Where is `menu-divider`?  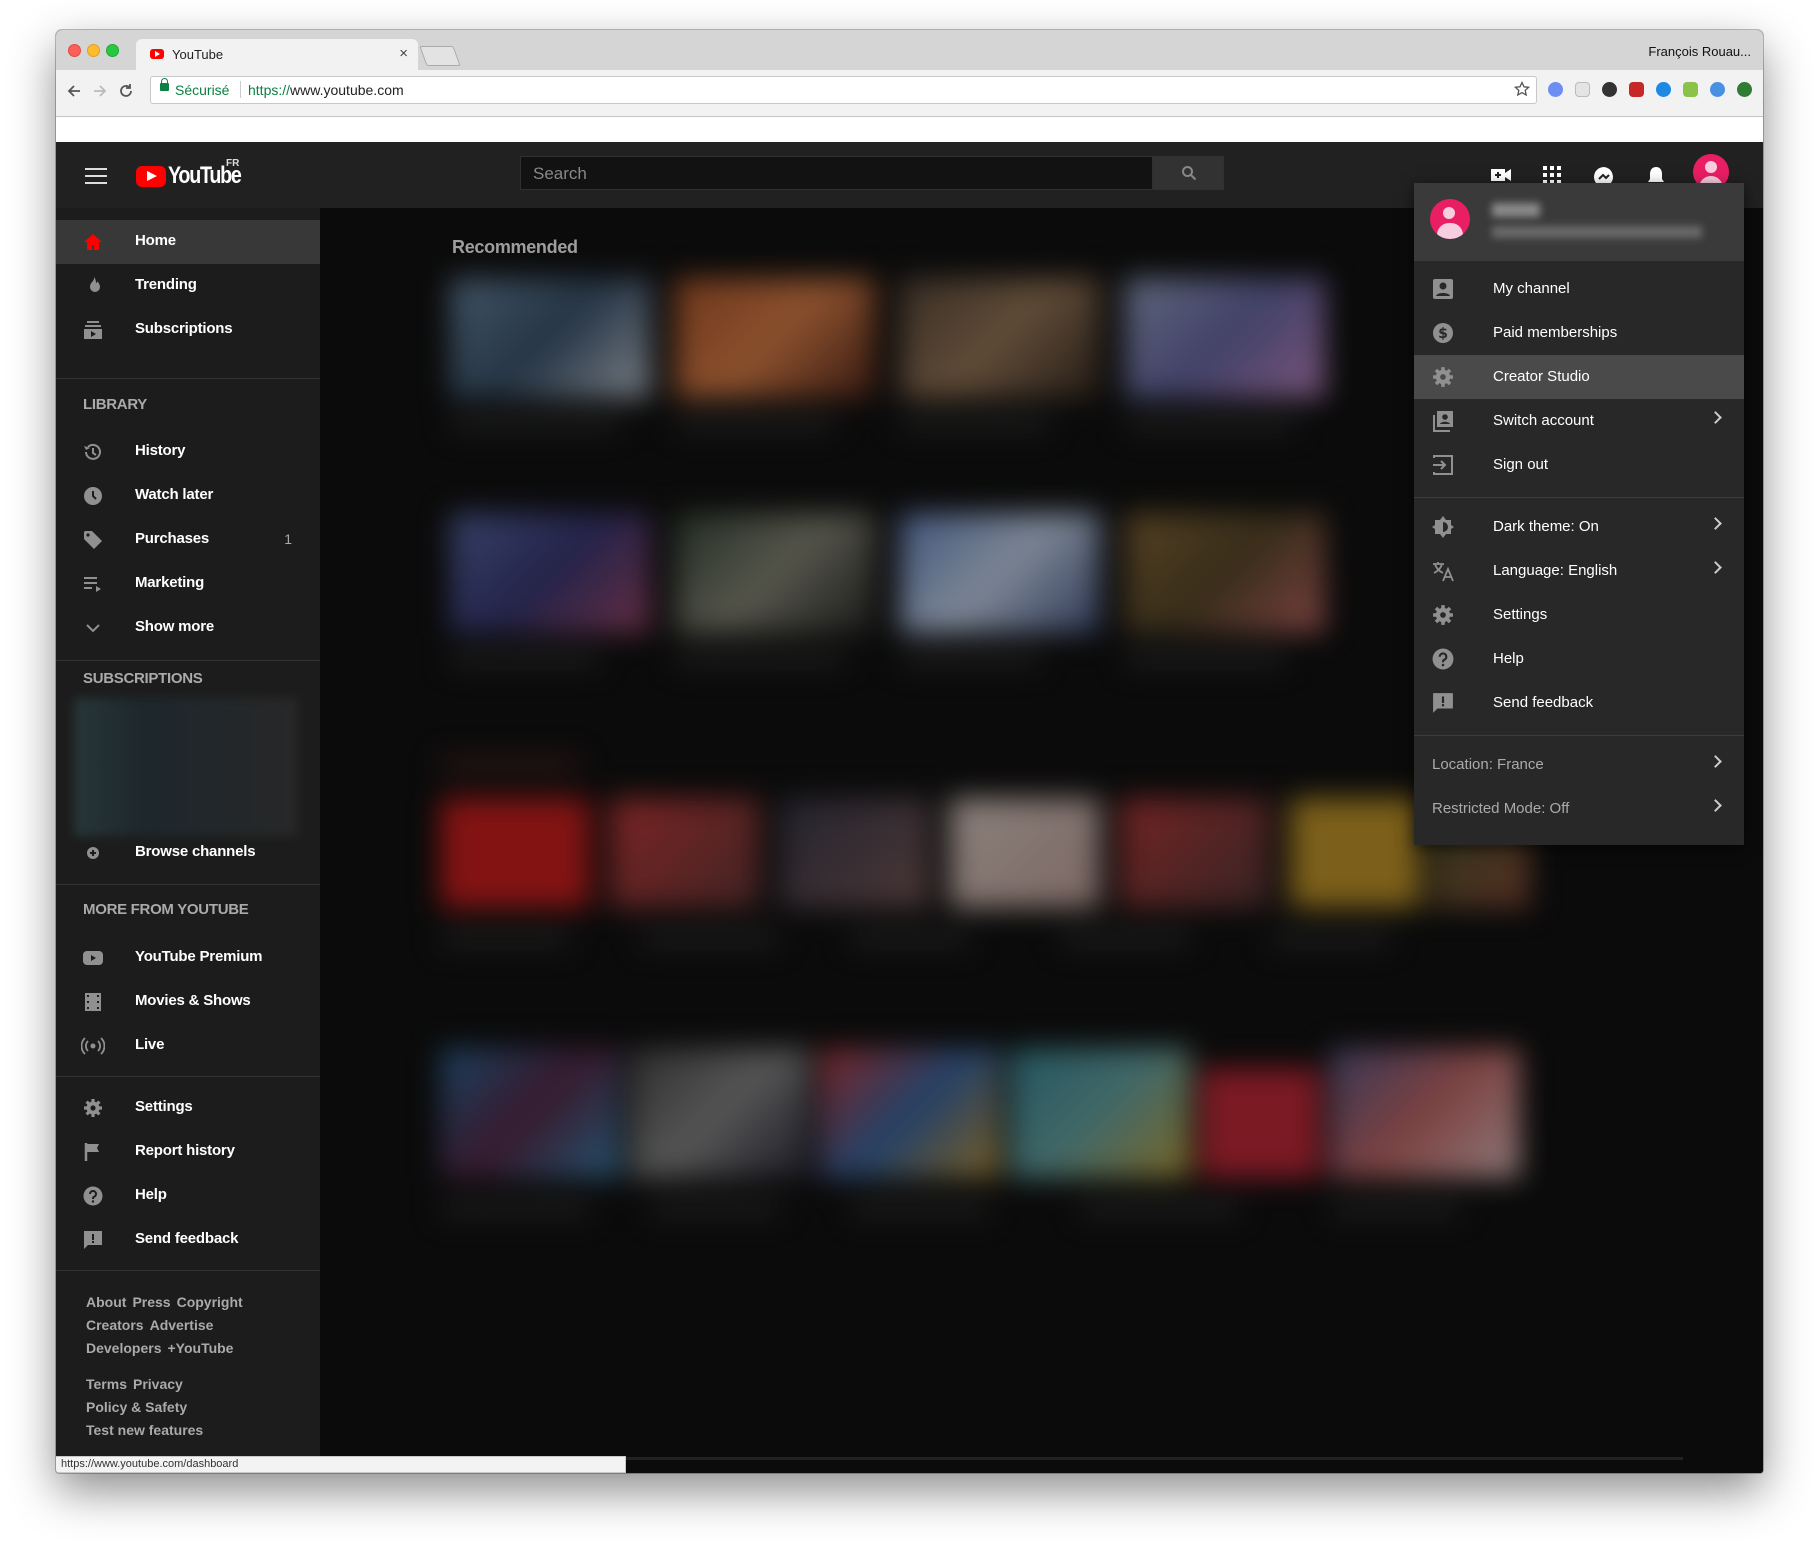
menu-divider is located at coordinates (1579, 497).